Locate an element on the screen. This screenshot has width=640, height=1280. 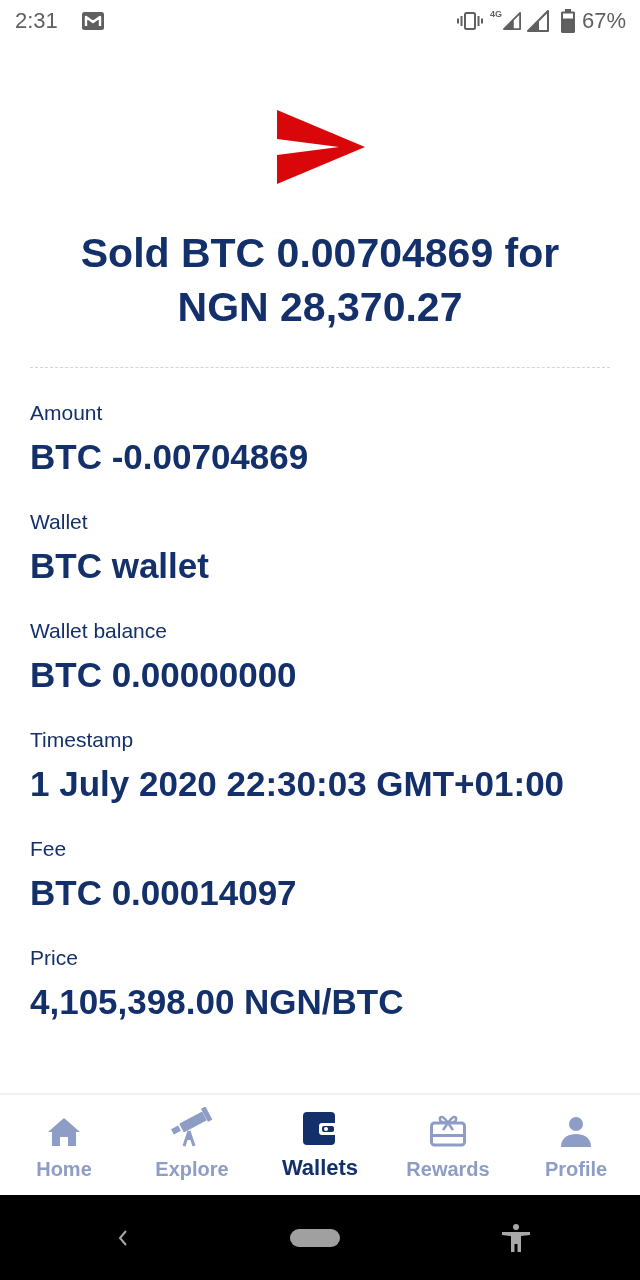
telescope-icon is located at coordinates (192, 1127).